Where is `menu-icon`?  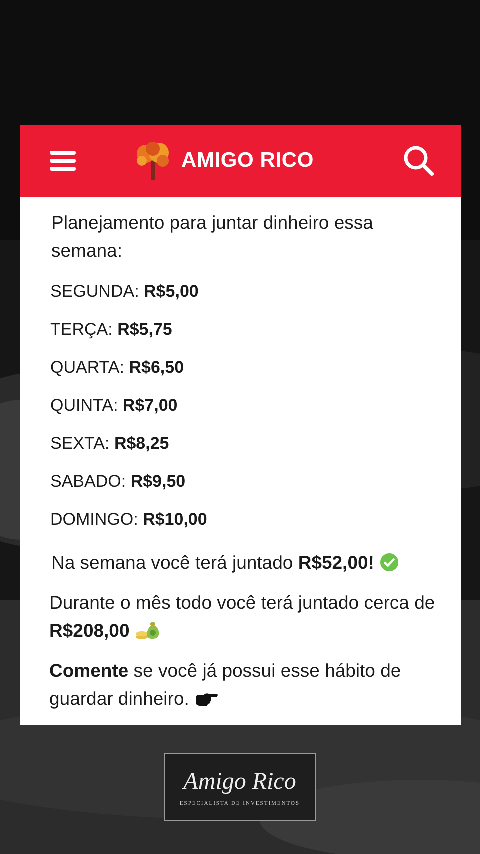 menu-icon is located at coordinates (63, 161).